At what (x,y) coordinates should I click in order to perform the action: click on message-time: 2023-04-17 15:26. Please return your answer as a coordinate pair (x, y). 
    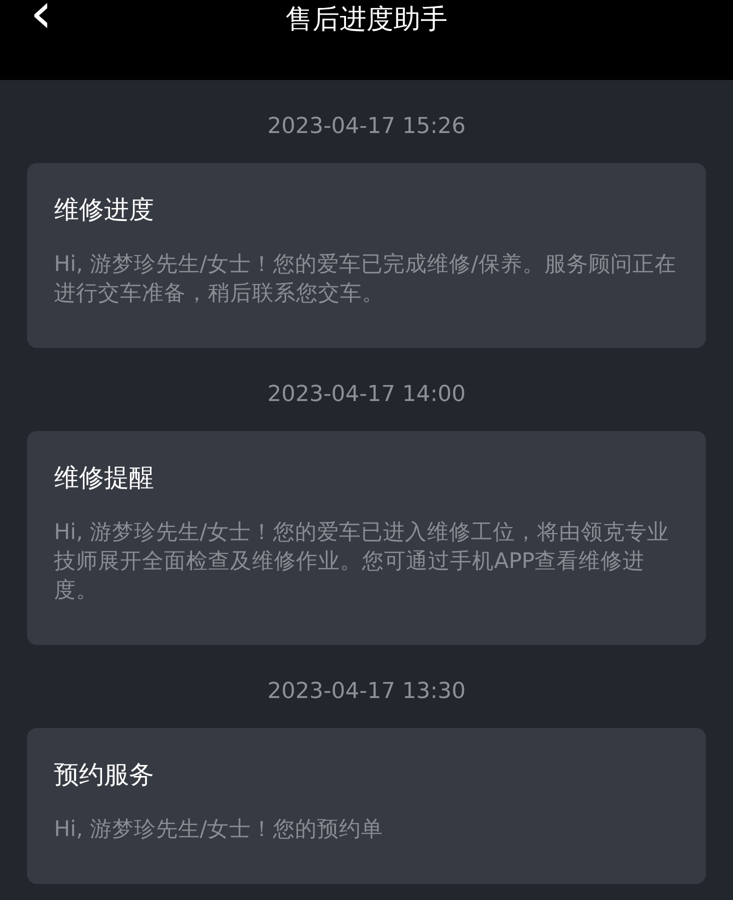
    Looking at the image, I should click on (366, 126).